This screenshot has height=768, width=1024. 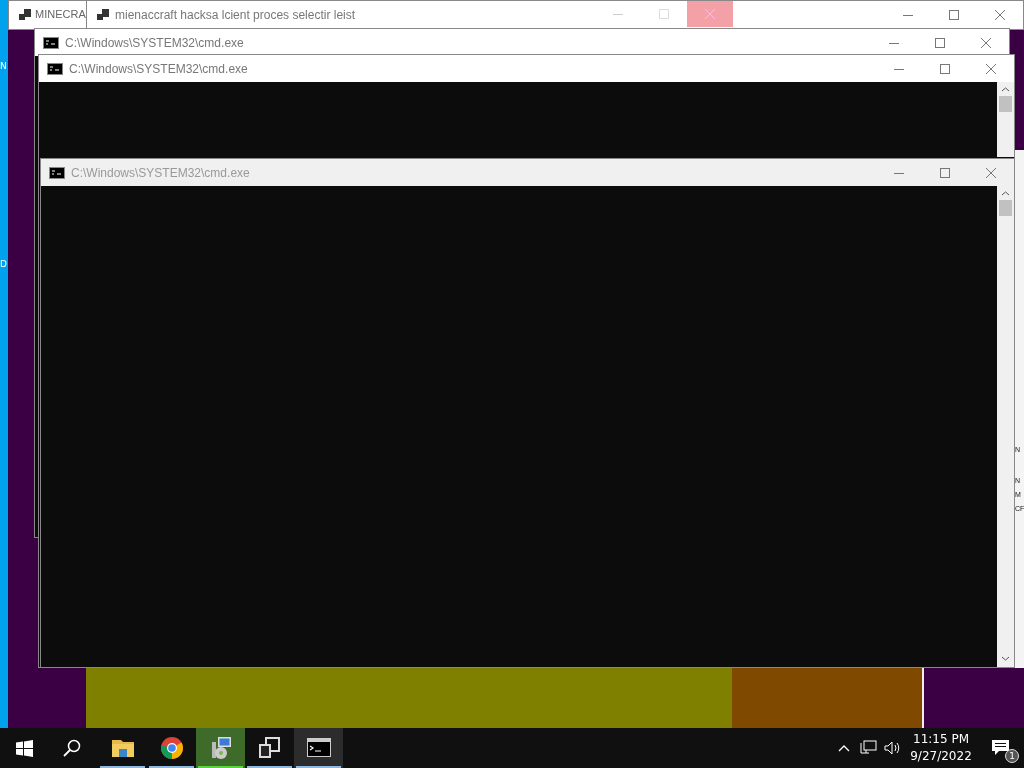 I want to click on overlapping-squares-icon, so click(x=269, y=748).